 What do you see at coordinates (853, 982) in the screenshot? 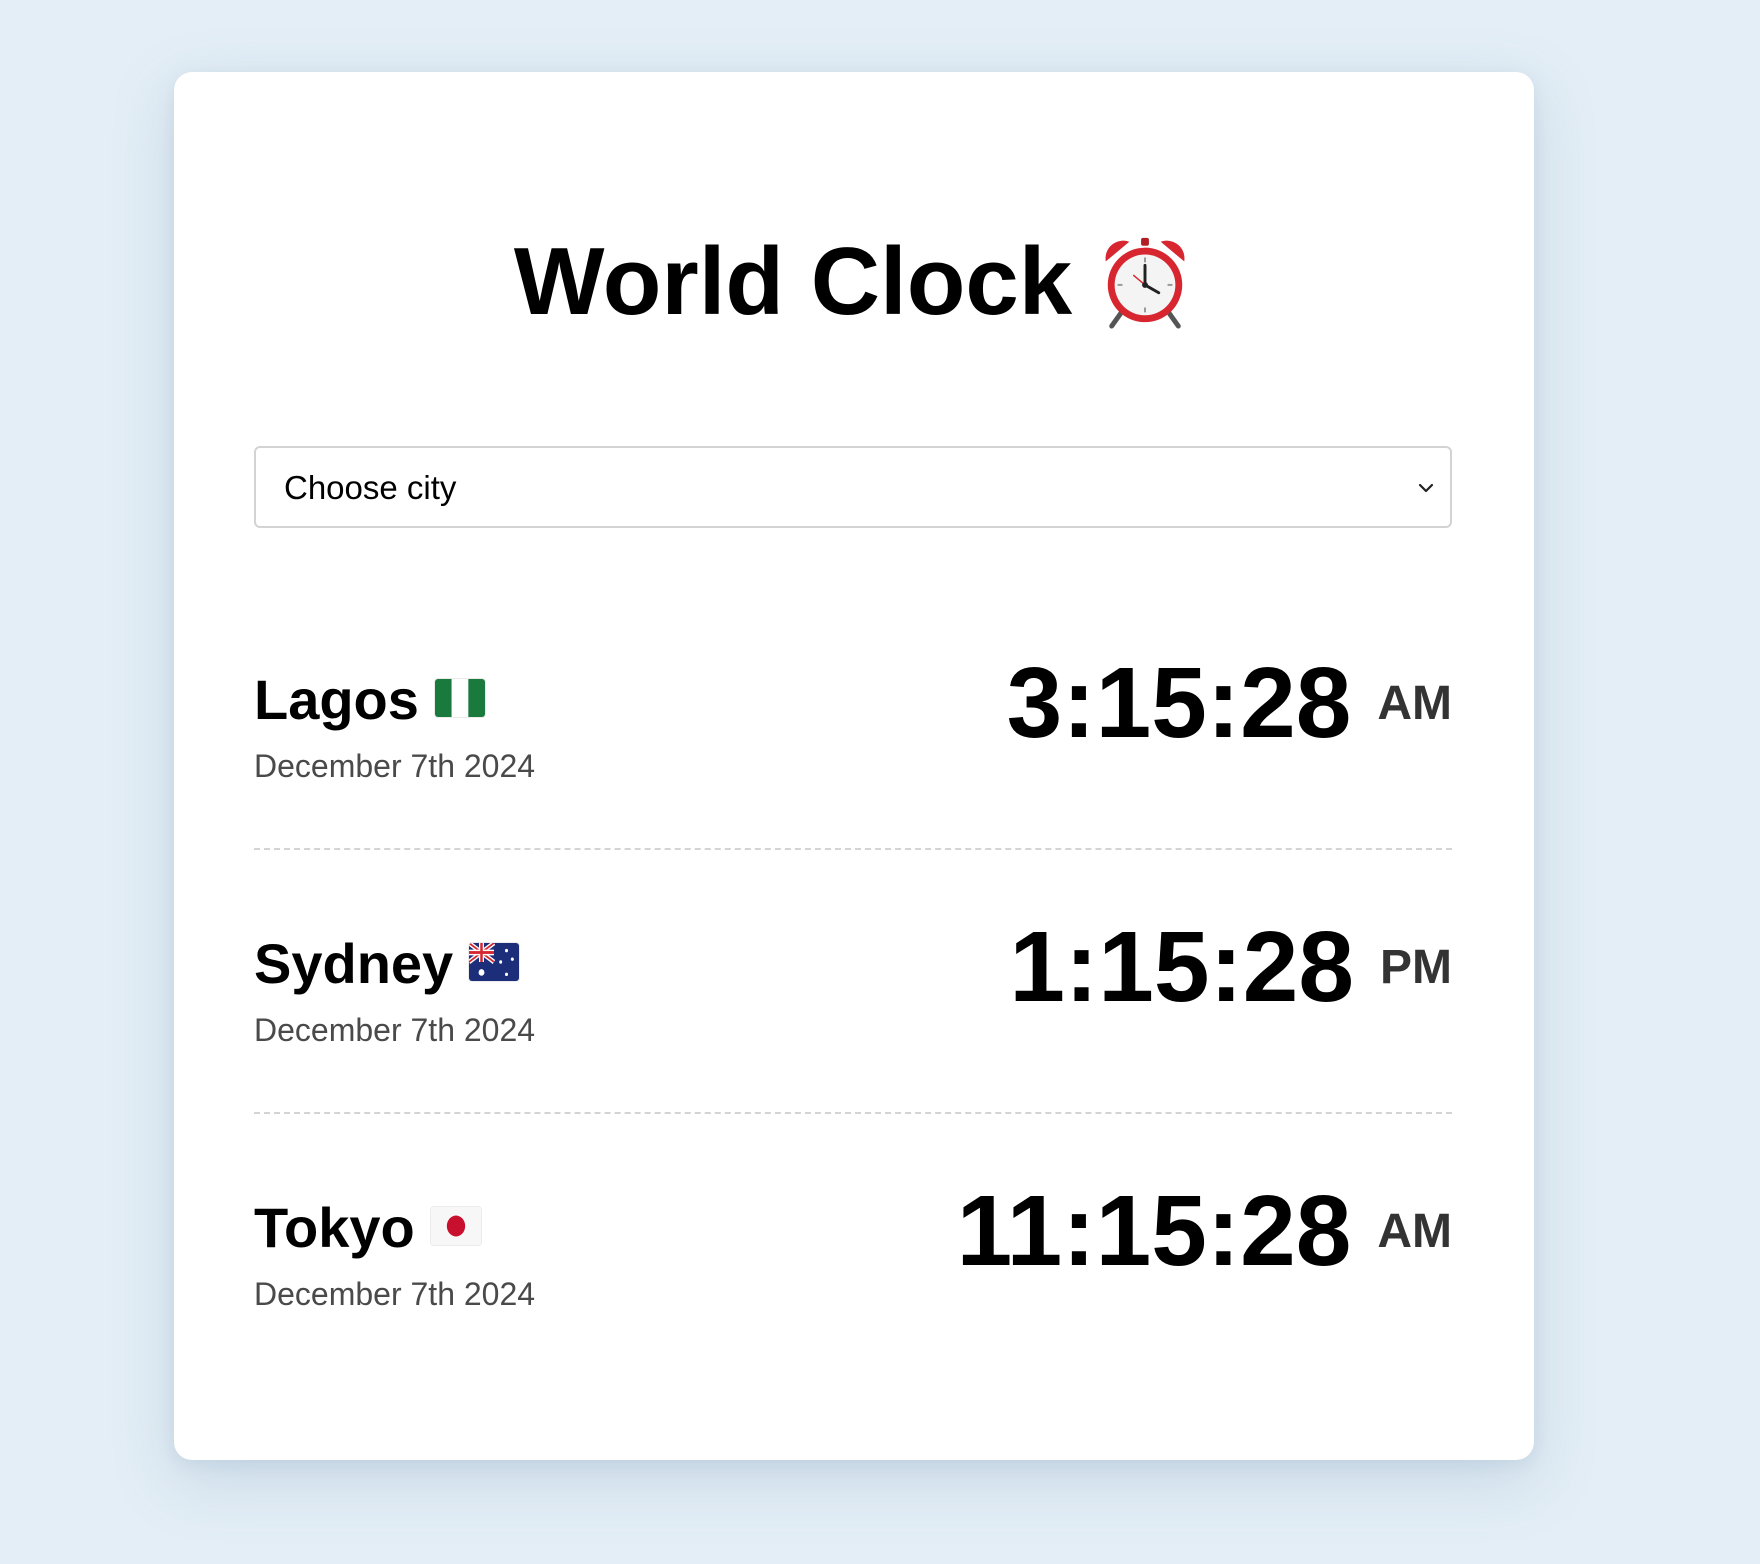
I see `city-row-sydney: Sydney December 7th 2024 1:15:28 PM` at bounding box center [853, 982].